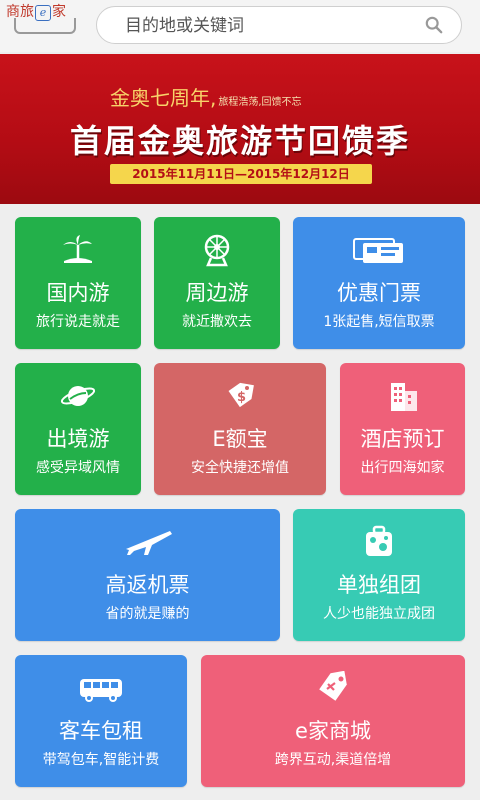 This screenshot has height=800, width=480. I want to click on tile-title: 客车包租, so click(101, 731).